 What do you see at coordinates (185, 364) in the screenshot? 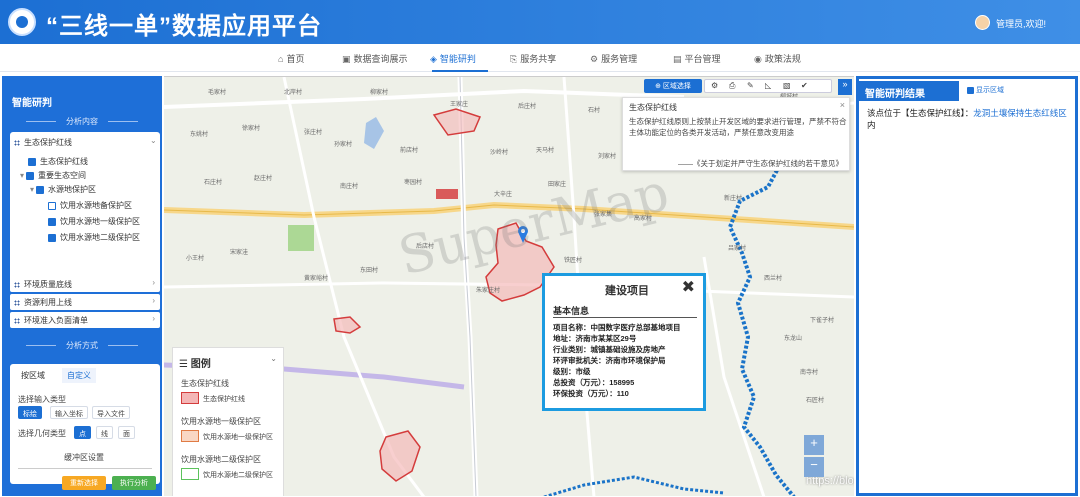
I see `list-icon: ☰` at bounding box center [185, 364].